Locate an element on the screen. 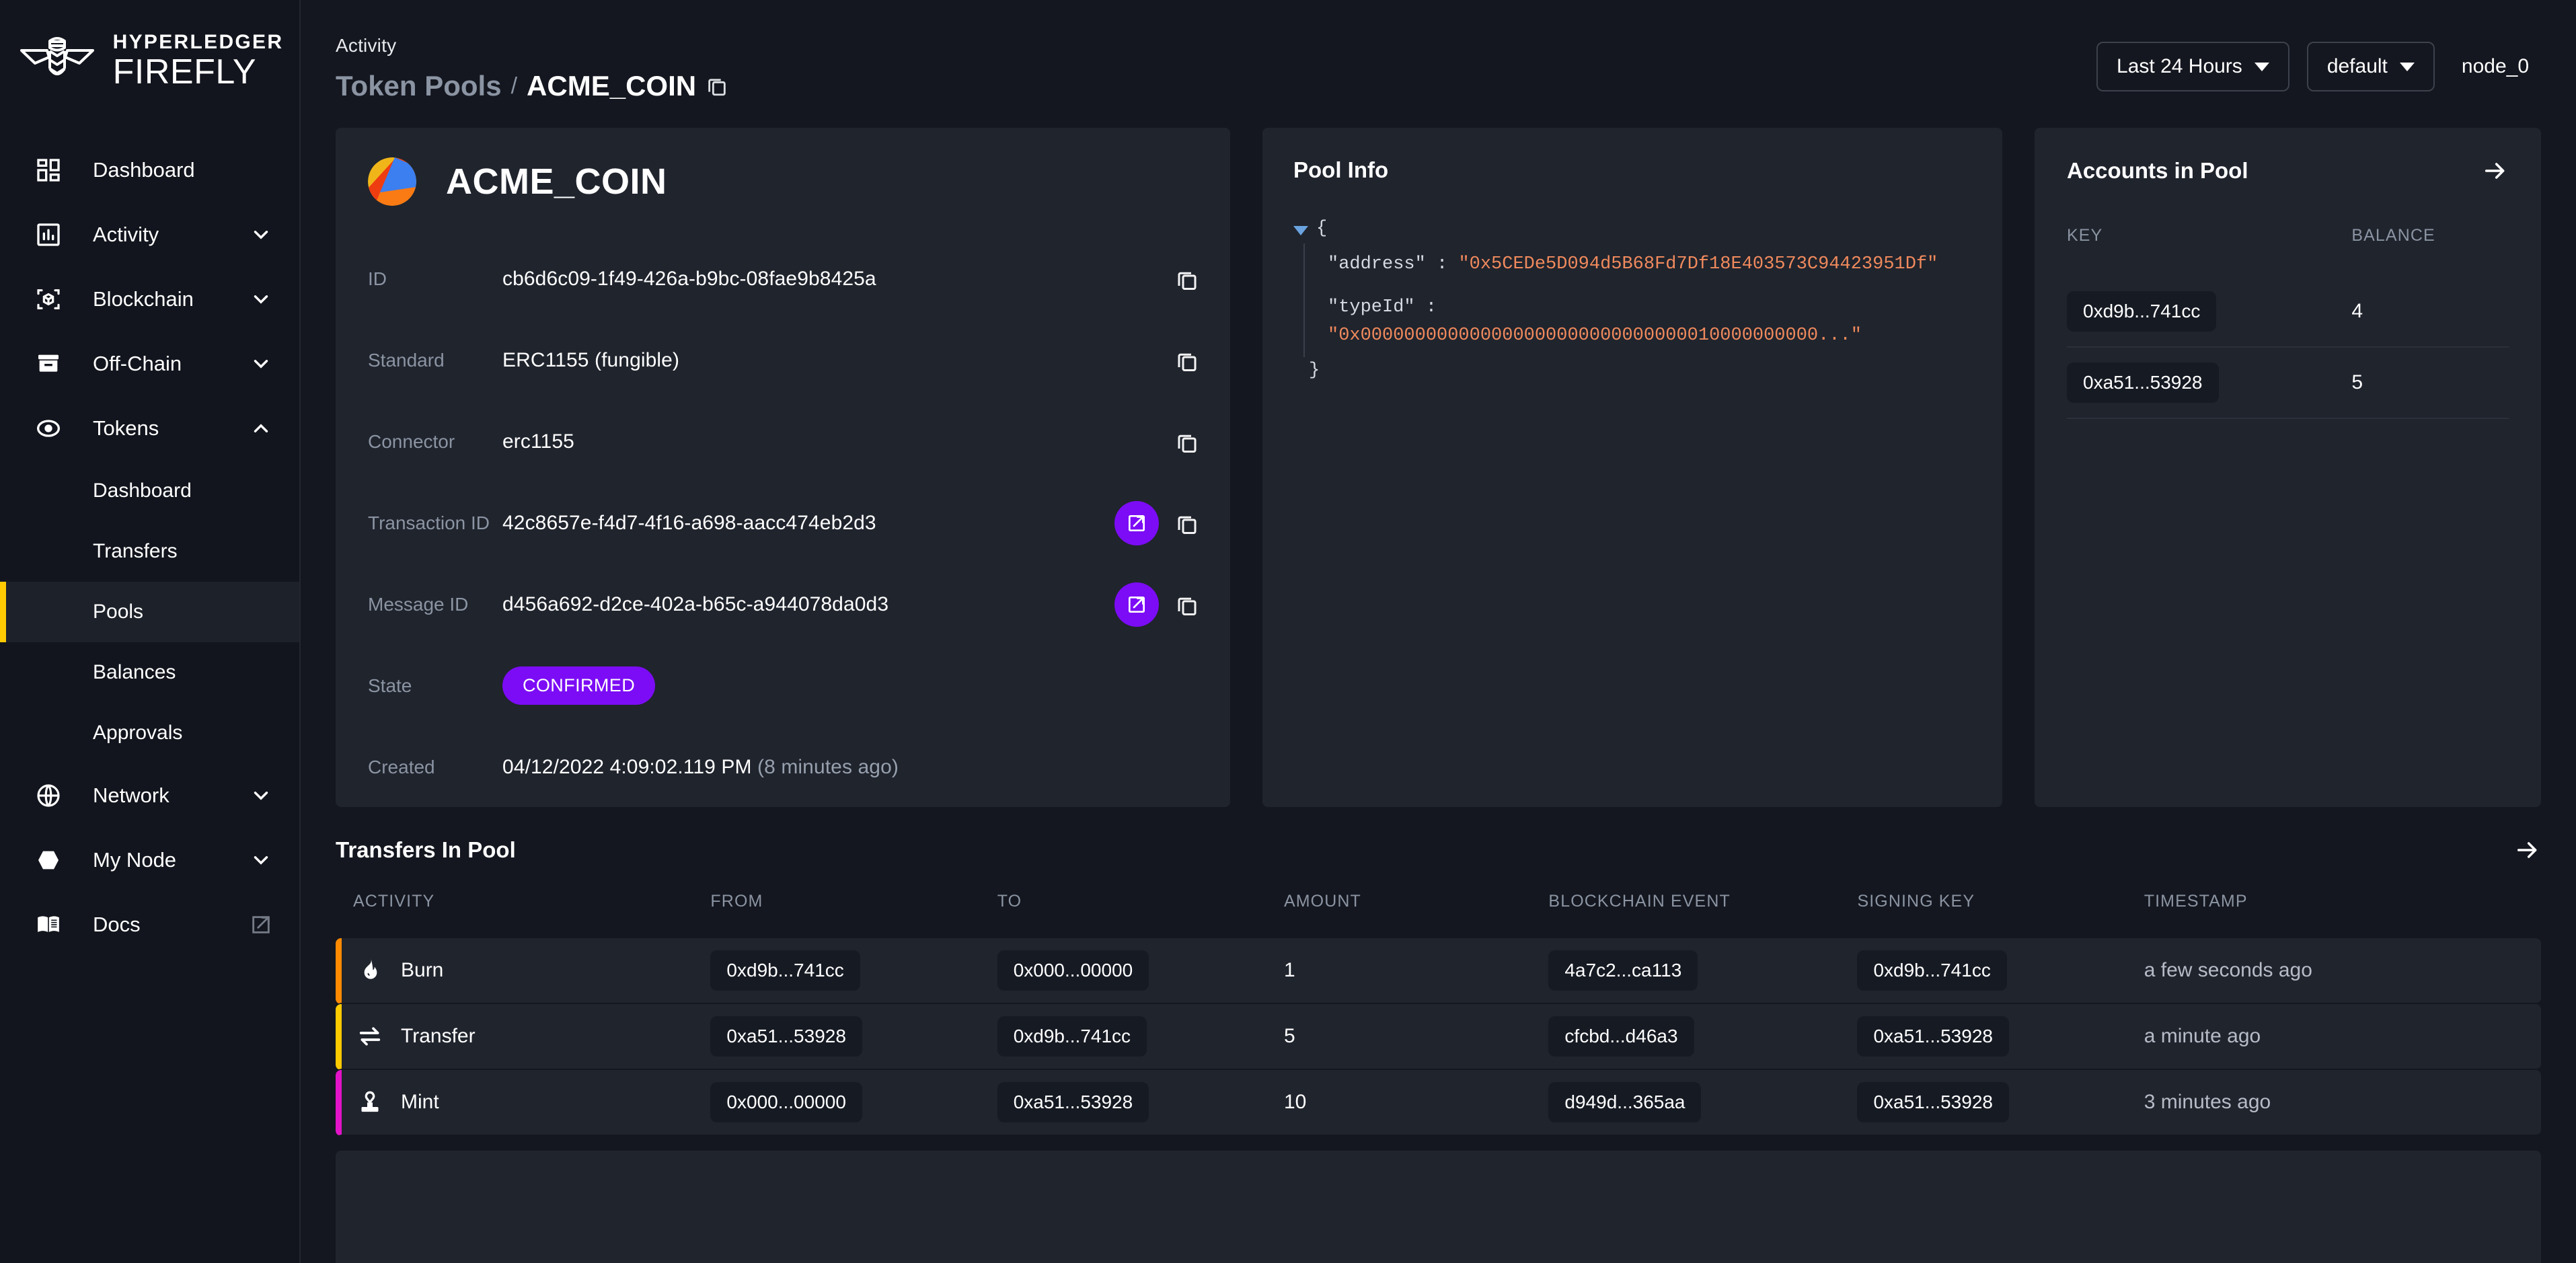  detail-label: Transaction ID is located at coordinates (429, 522).